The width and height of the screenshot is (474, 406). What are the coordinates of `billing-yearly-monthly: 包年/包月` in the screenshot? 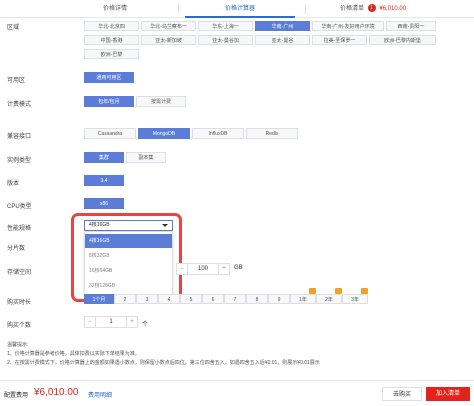 It's located at (109, 101).